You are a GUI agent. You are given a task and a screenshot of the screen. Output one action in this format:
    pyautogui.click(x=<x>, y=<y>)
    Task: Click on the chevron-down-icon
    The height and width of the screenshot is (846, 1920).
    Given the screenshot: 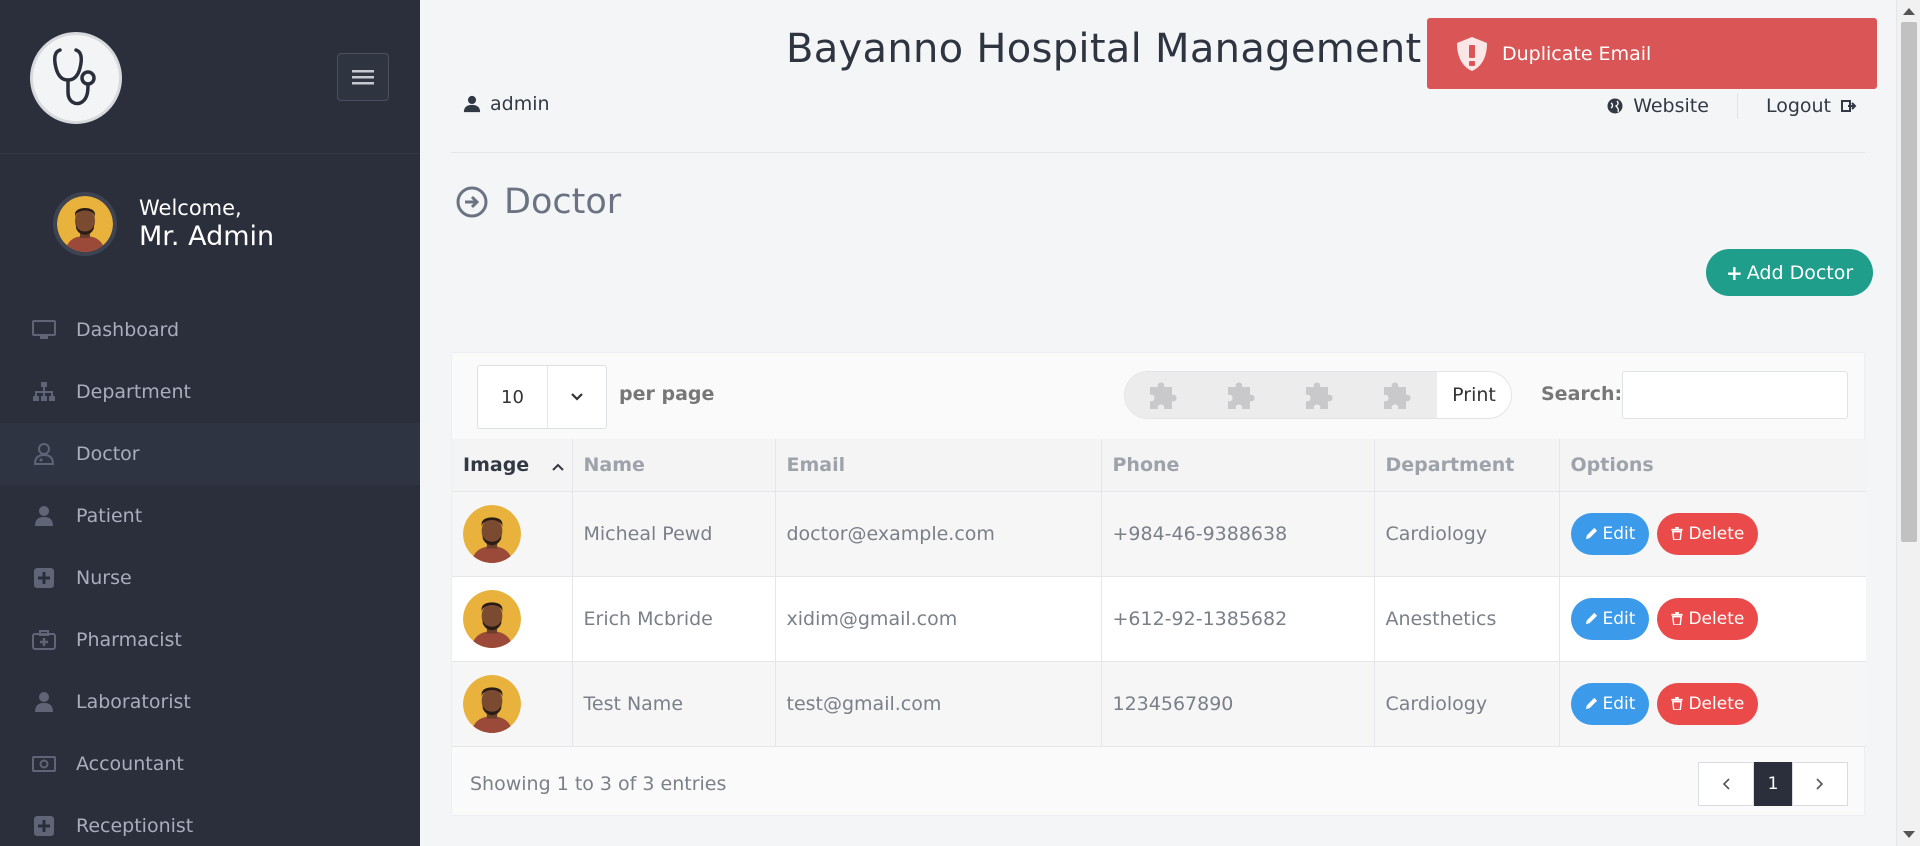 What is the action you would take?
    pyautogui.click(x=577, y=397)
    